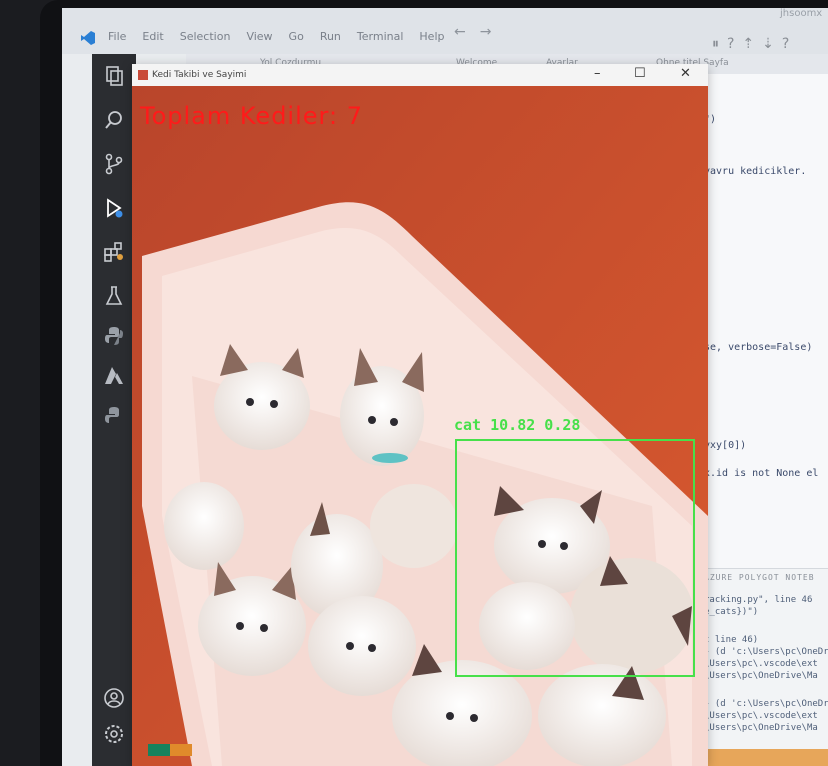 The height and width of the screenshot is (766, 828). What do you see at coordinates (380, 36) in the screenshot?
I see `menu-terminal: Terminal` at bounding box center [380, 36].